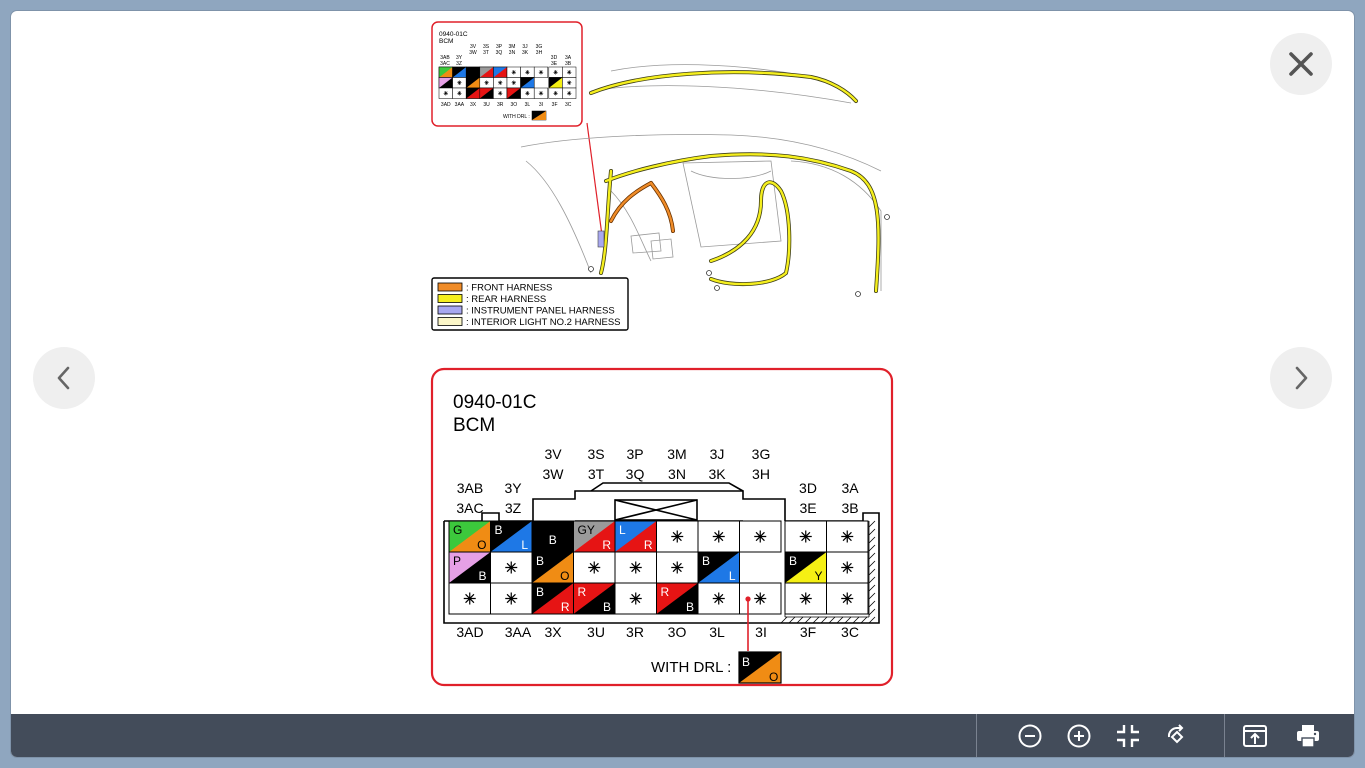  I want to click on with-drl-label: WITH DRL :, so click(691, 667).